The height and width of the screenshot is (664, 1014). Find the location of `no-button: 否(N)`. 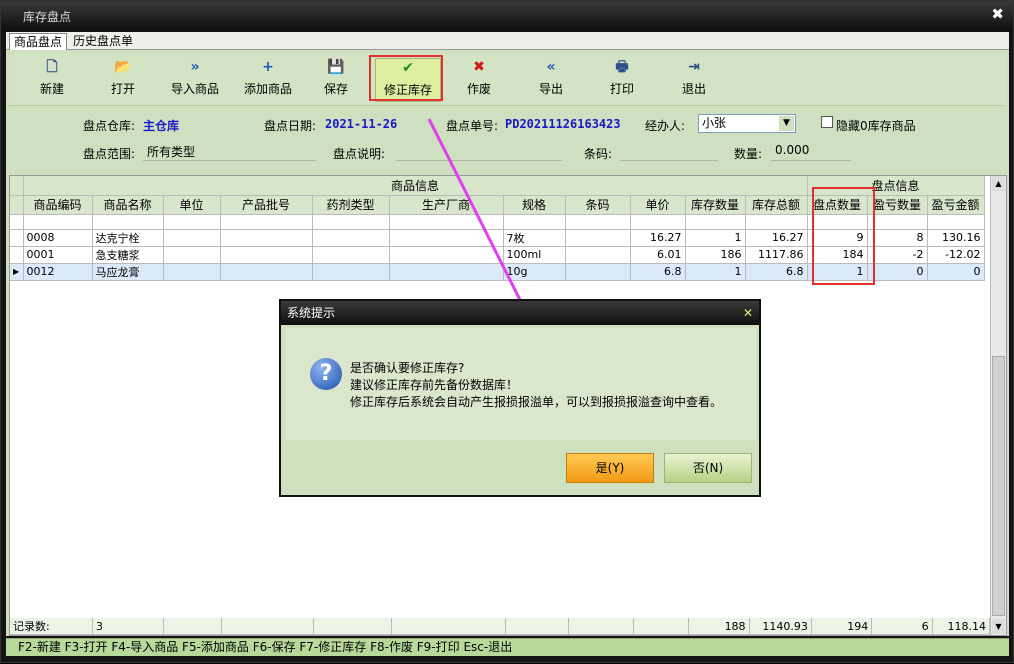

no-button: 否(N) is located at coordinates (708, 468).